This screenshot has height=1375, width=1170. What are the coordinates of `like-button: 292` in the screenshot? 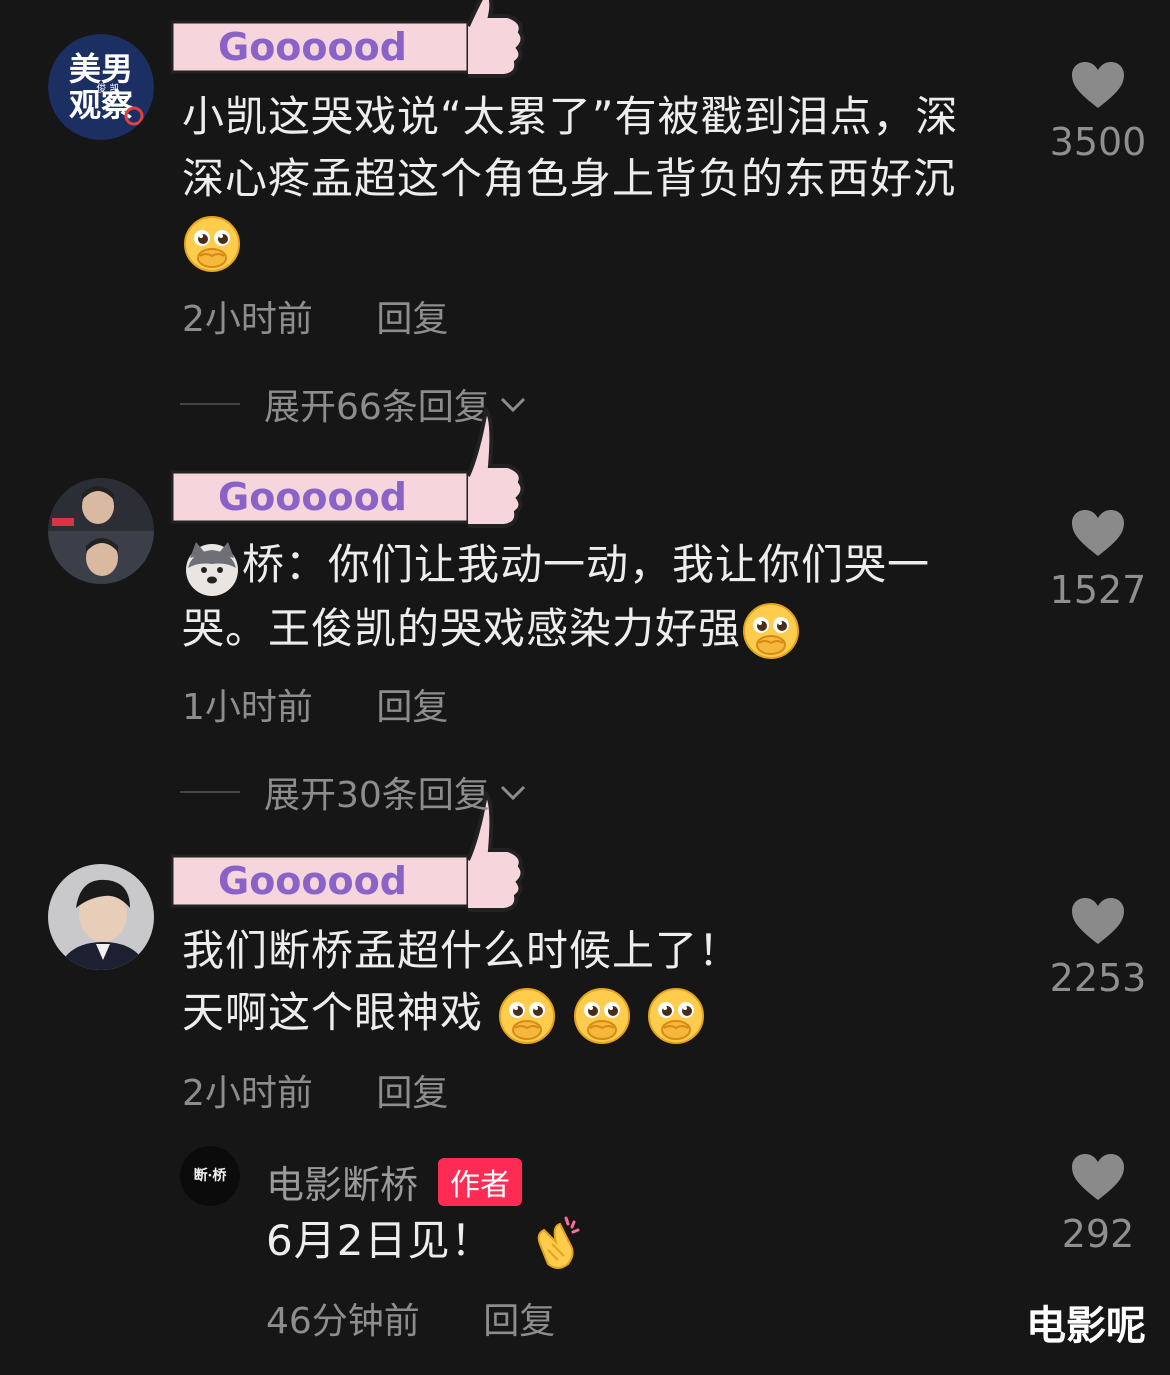 It's located at (1098, 1204).